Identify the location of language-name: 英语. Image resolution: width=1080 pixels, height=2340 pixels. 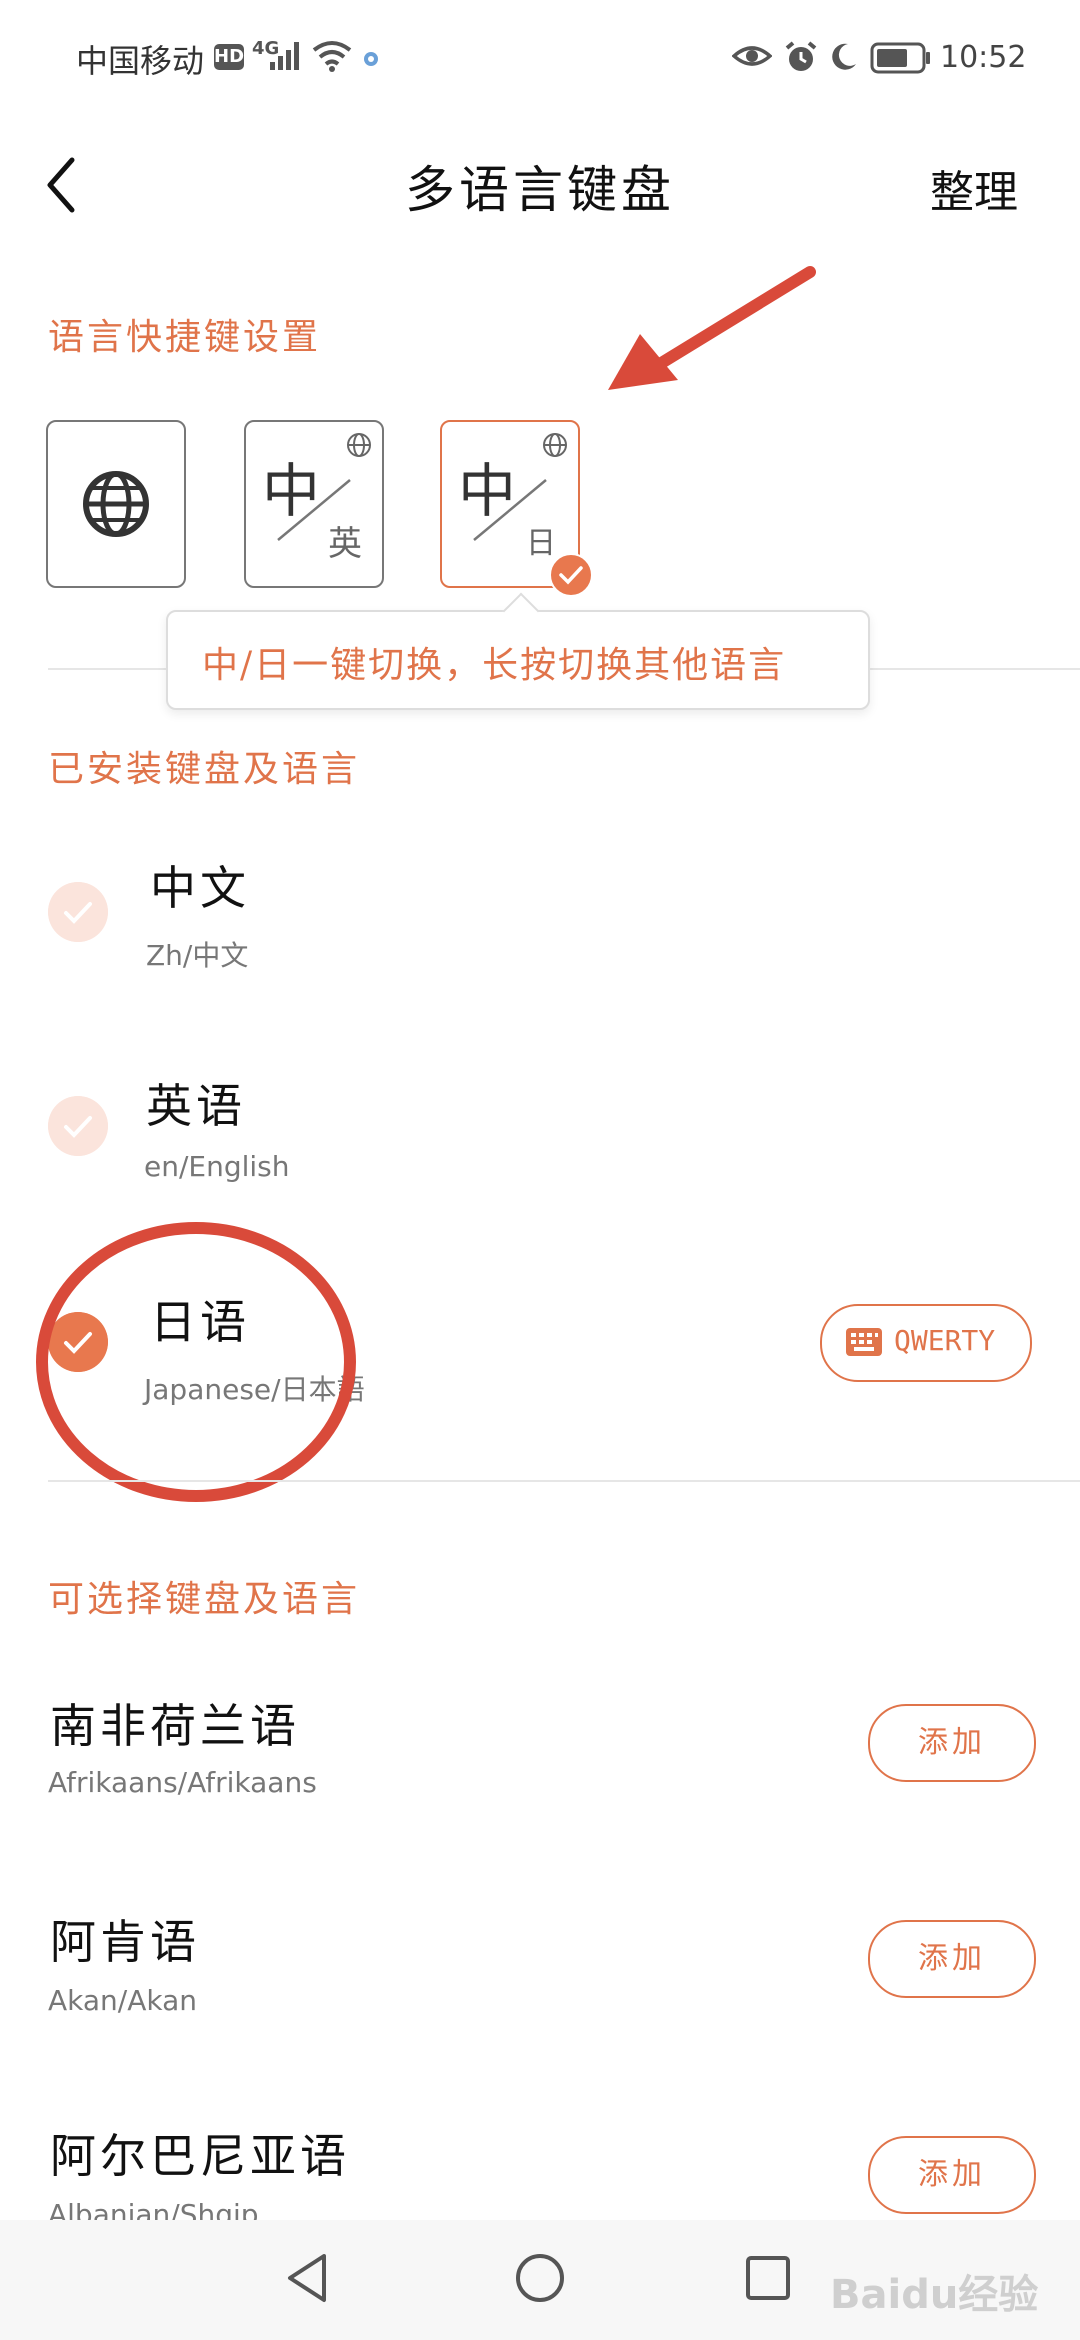
(196, 1106).